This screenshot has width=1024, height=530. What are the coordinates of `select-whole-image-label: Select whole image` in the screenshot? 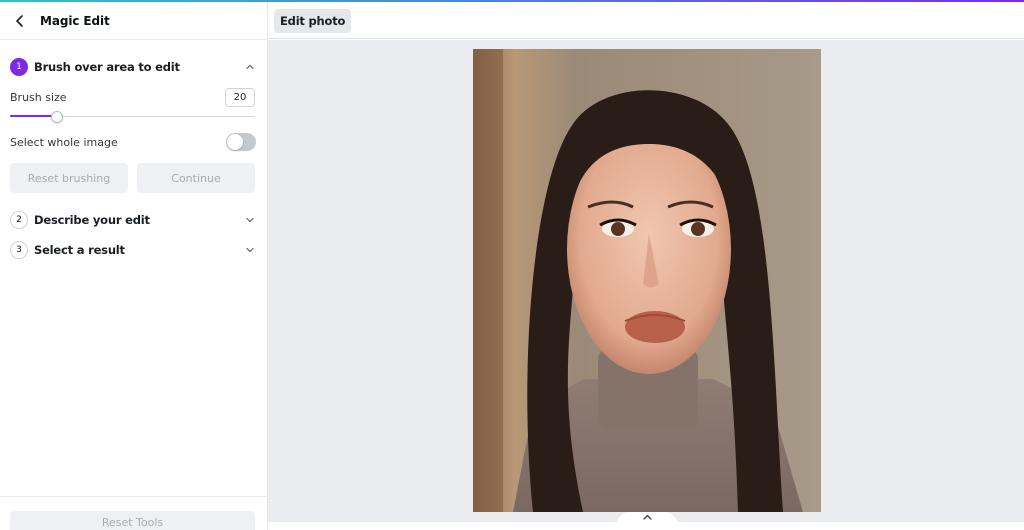 It's located at (64, 142).